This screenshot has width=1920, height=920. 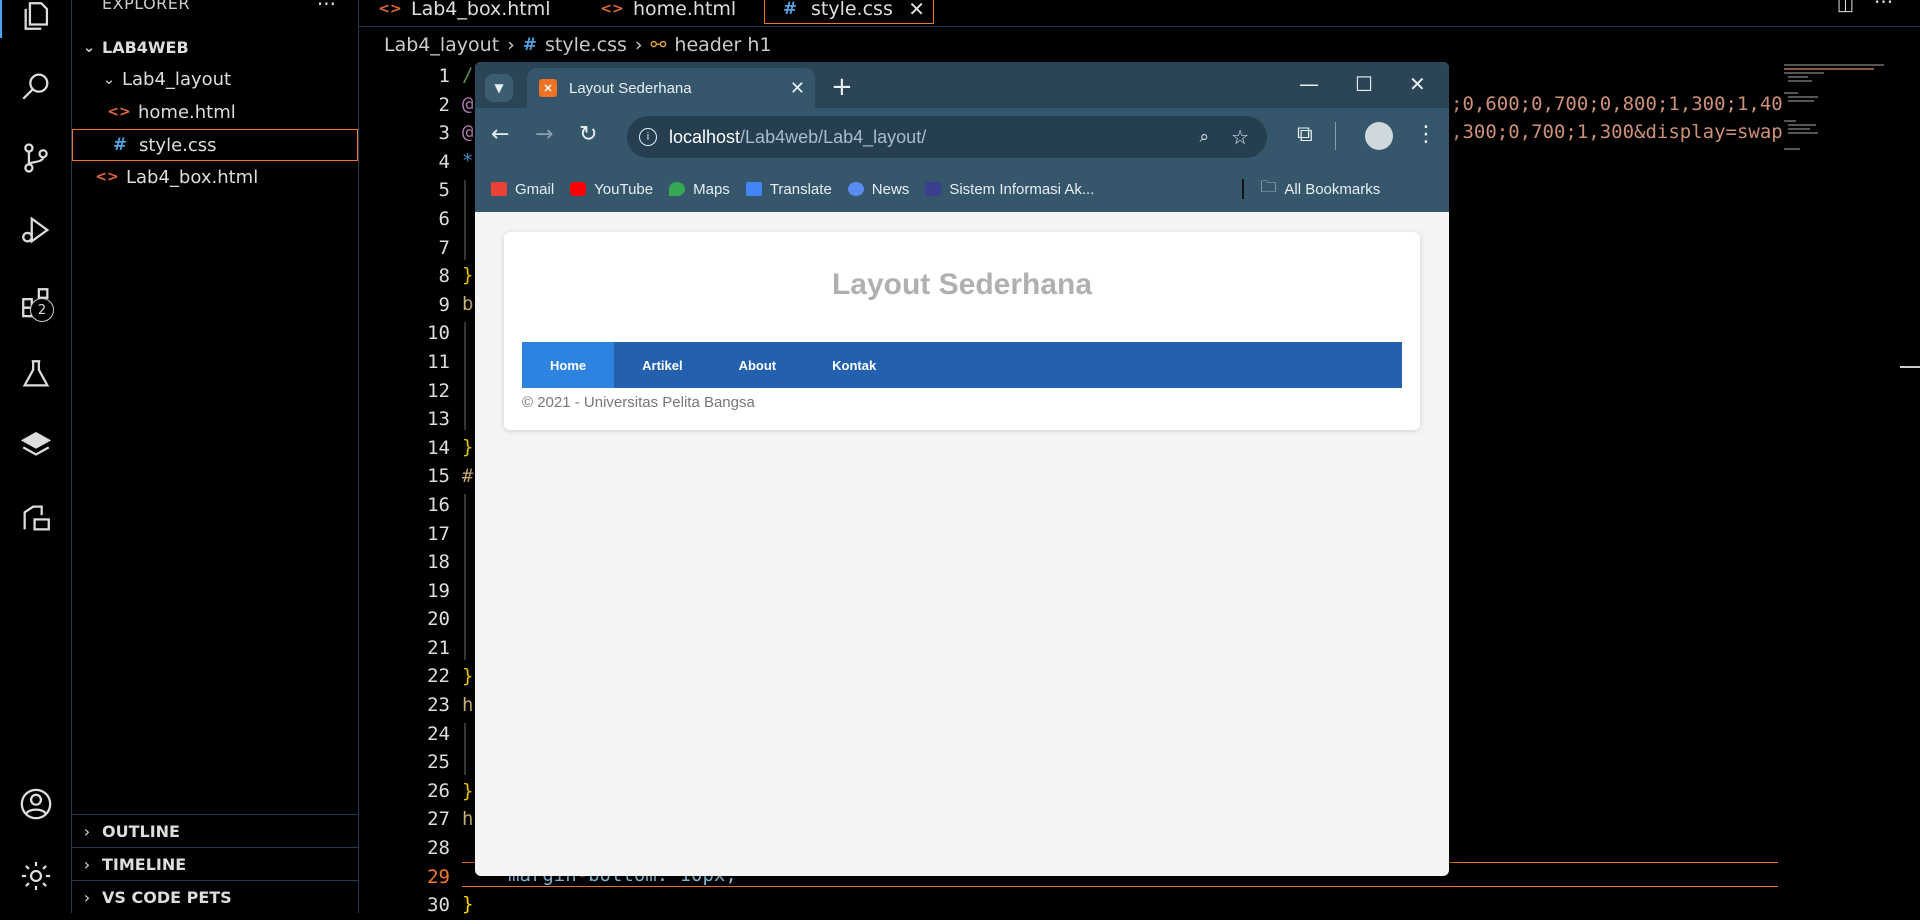 I want to click on line-number: 27, so click(x=438, y=819).